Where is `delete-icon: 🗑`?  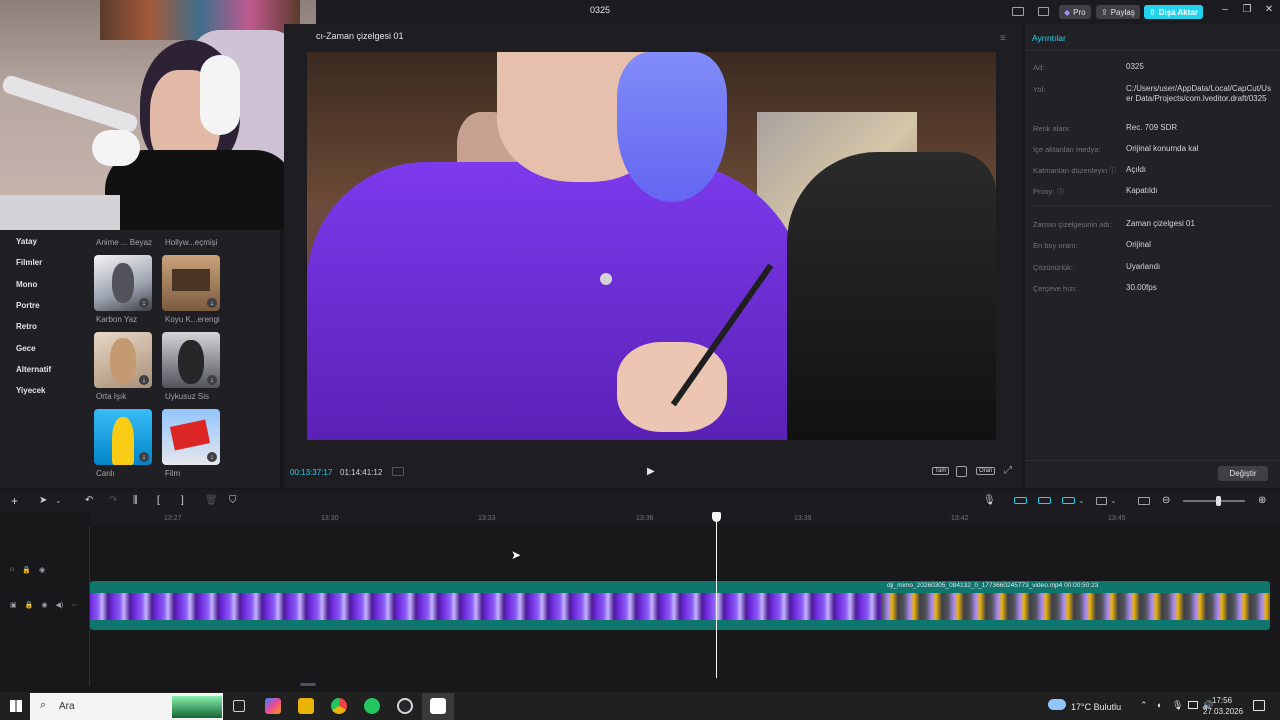 delete-icon: 🗑 is located at coordinates (211, 500).